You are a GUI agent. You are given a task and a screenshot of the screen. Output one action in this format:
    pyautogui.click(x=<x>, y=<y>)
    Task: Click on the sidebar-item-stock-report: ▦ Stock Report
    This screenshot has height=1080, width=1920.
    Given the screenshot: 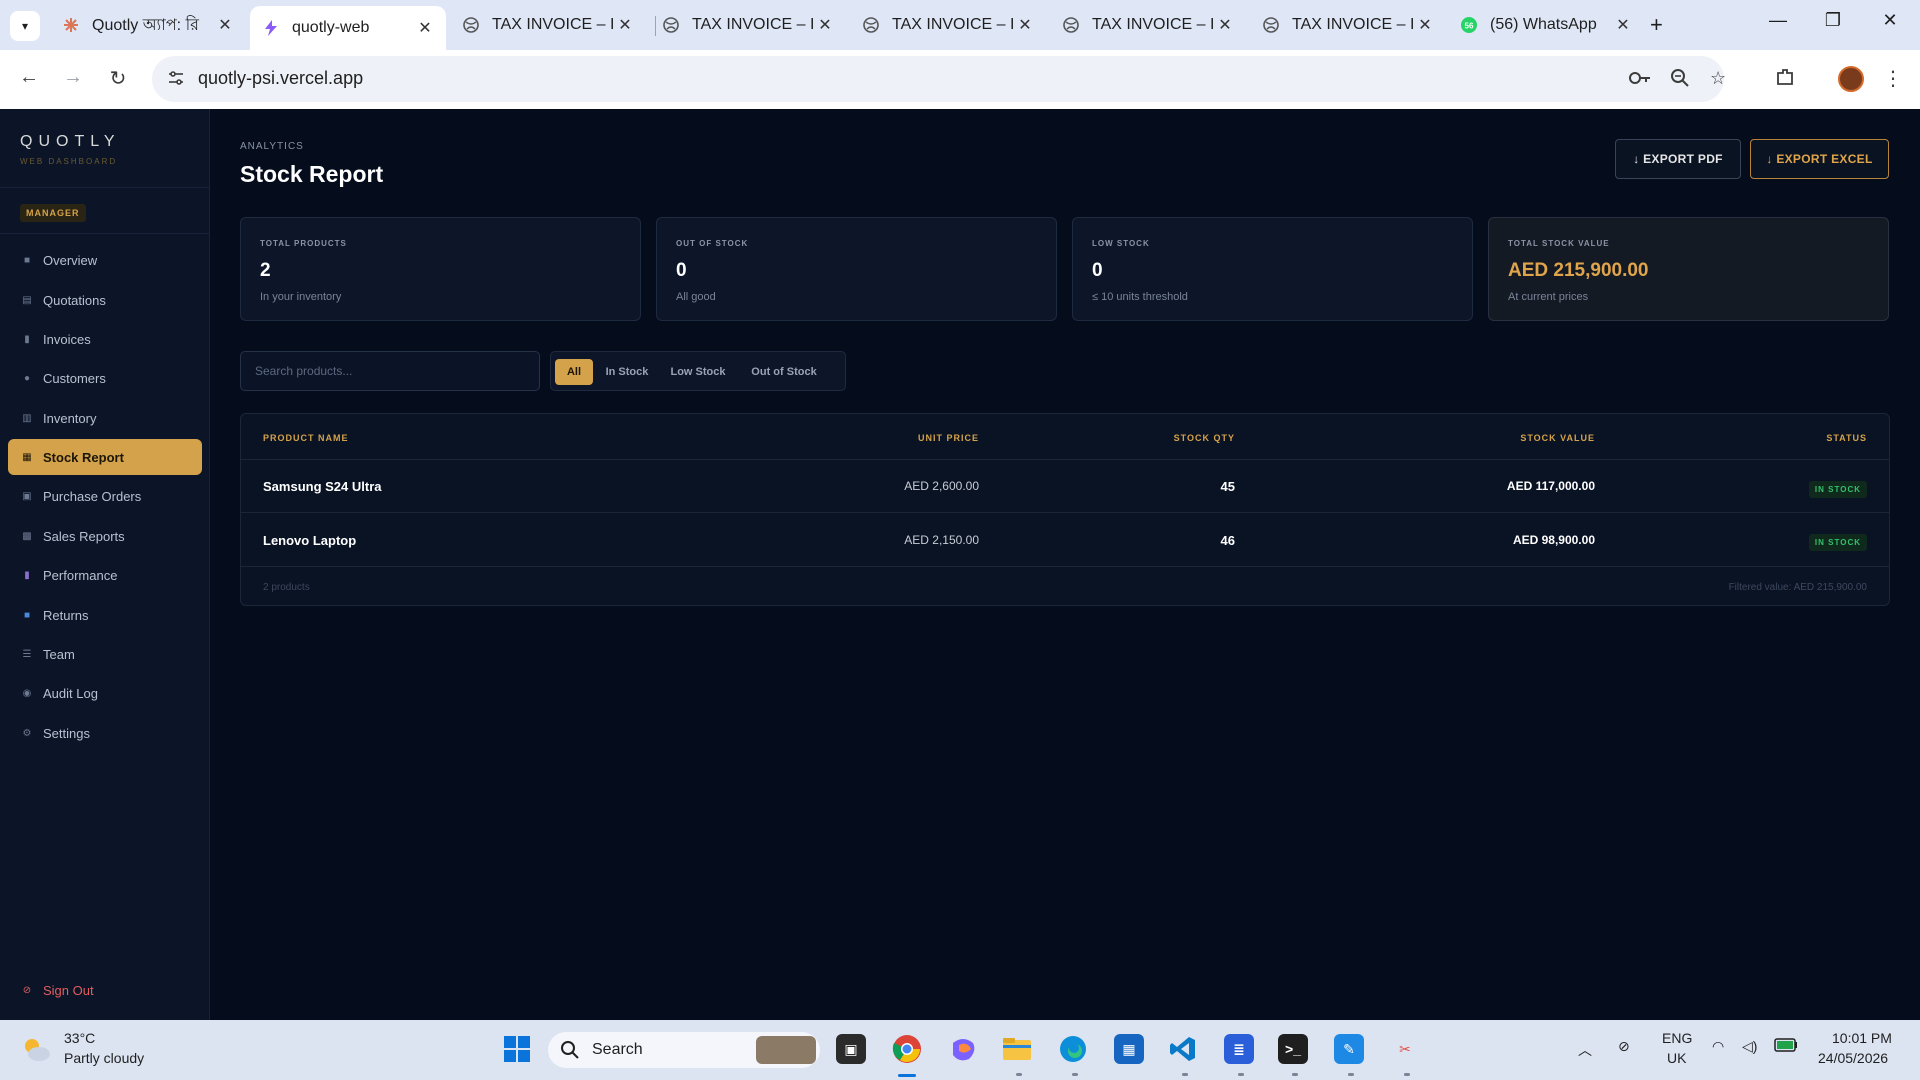 What is the action you would take?
    pyautogui.click(x=105, y=457)
    